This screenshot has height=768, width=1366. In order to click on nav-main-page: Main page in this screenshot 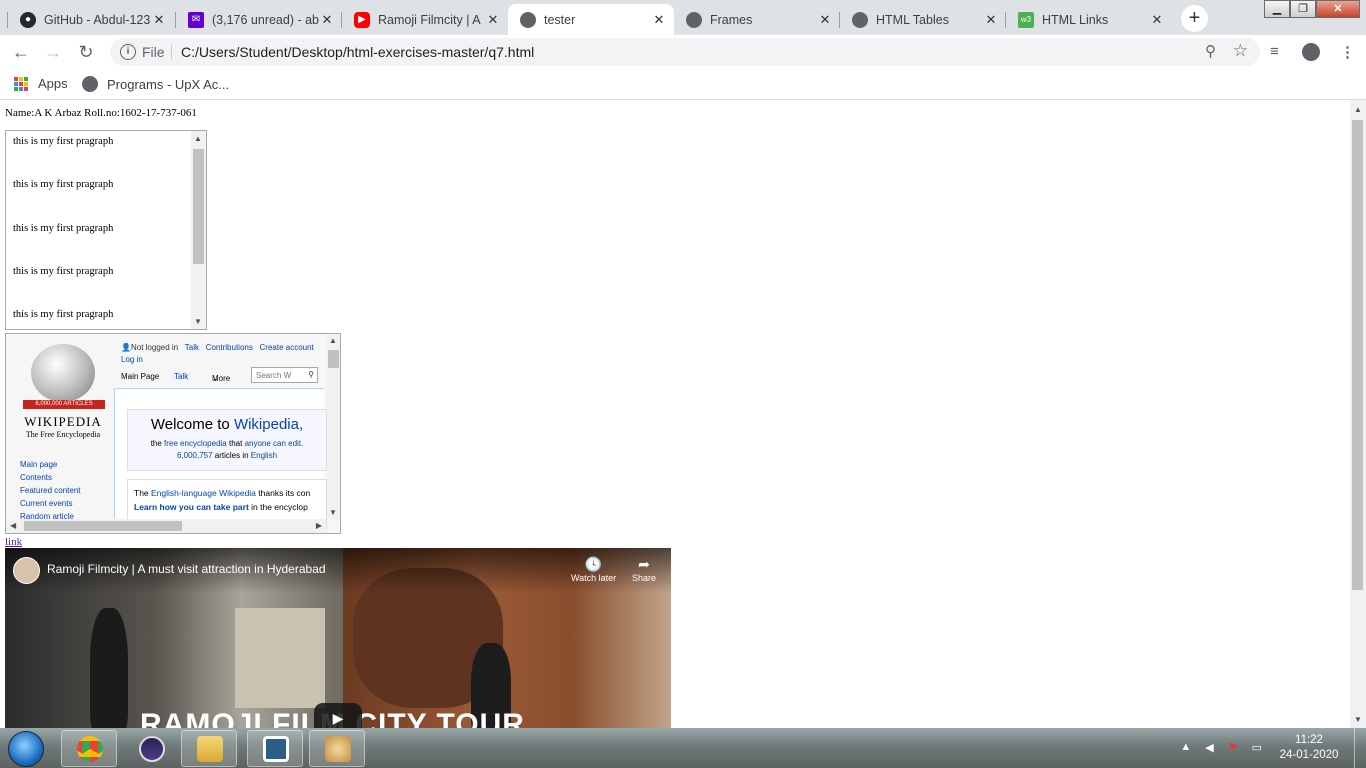, I will do `click(50, 464)`.